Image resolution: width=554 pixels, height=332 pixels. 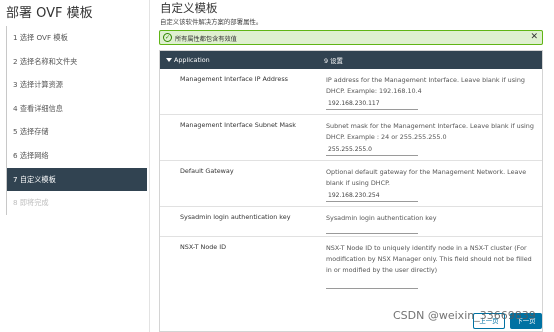 What do you see at coordinates (534, 37) in the screenshot?
I see `close-icon: ✕` at bounding box center [534, 37].